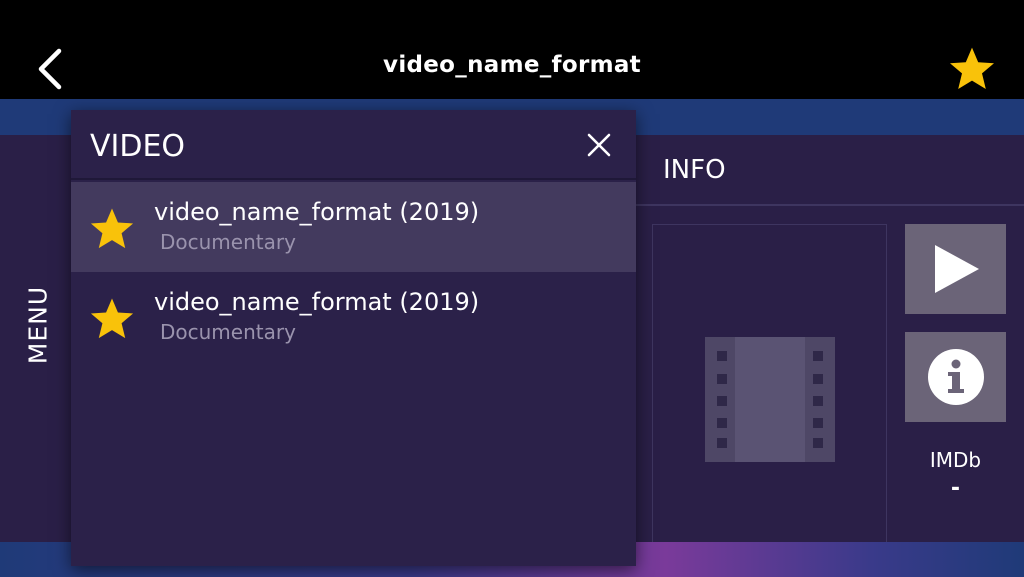  What do you see at coordinates (694, 170) in the screenshot?
I see `info-header: INFO` at bounding box center [694, 170].